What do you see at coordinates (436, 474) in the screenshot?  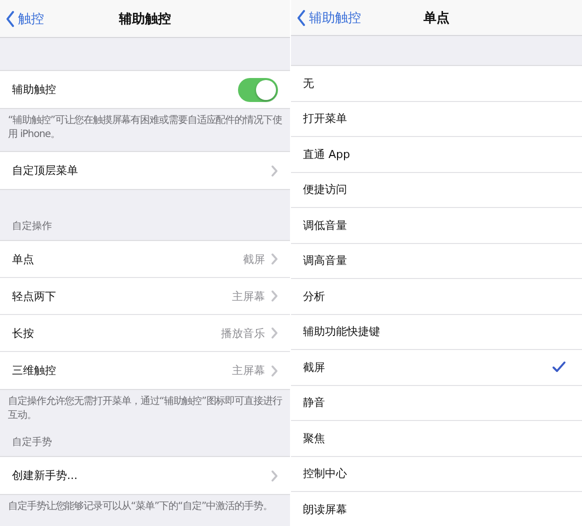 I see `list-row: 控制中心` at bounding box center [436, 474].